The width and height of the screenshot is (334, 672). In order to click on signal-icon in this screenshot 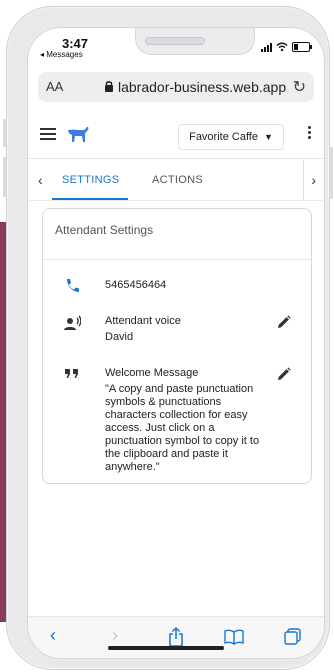, I will do `click(266, 47)`.